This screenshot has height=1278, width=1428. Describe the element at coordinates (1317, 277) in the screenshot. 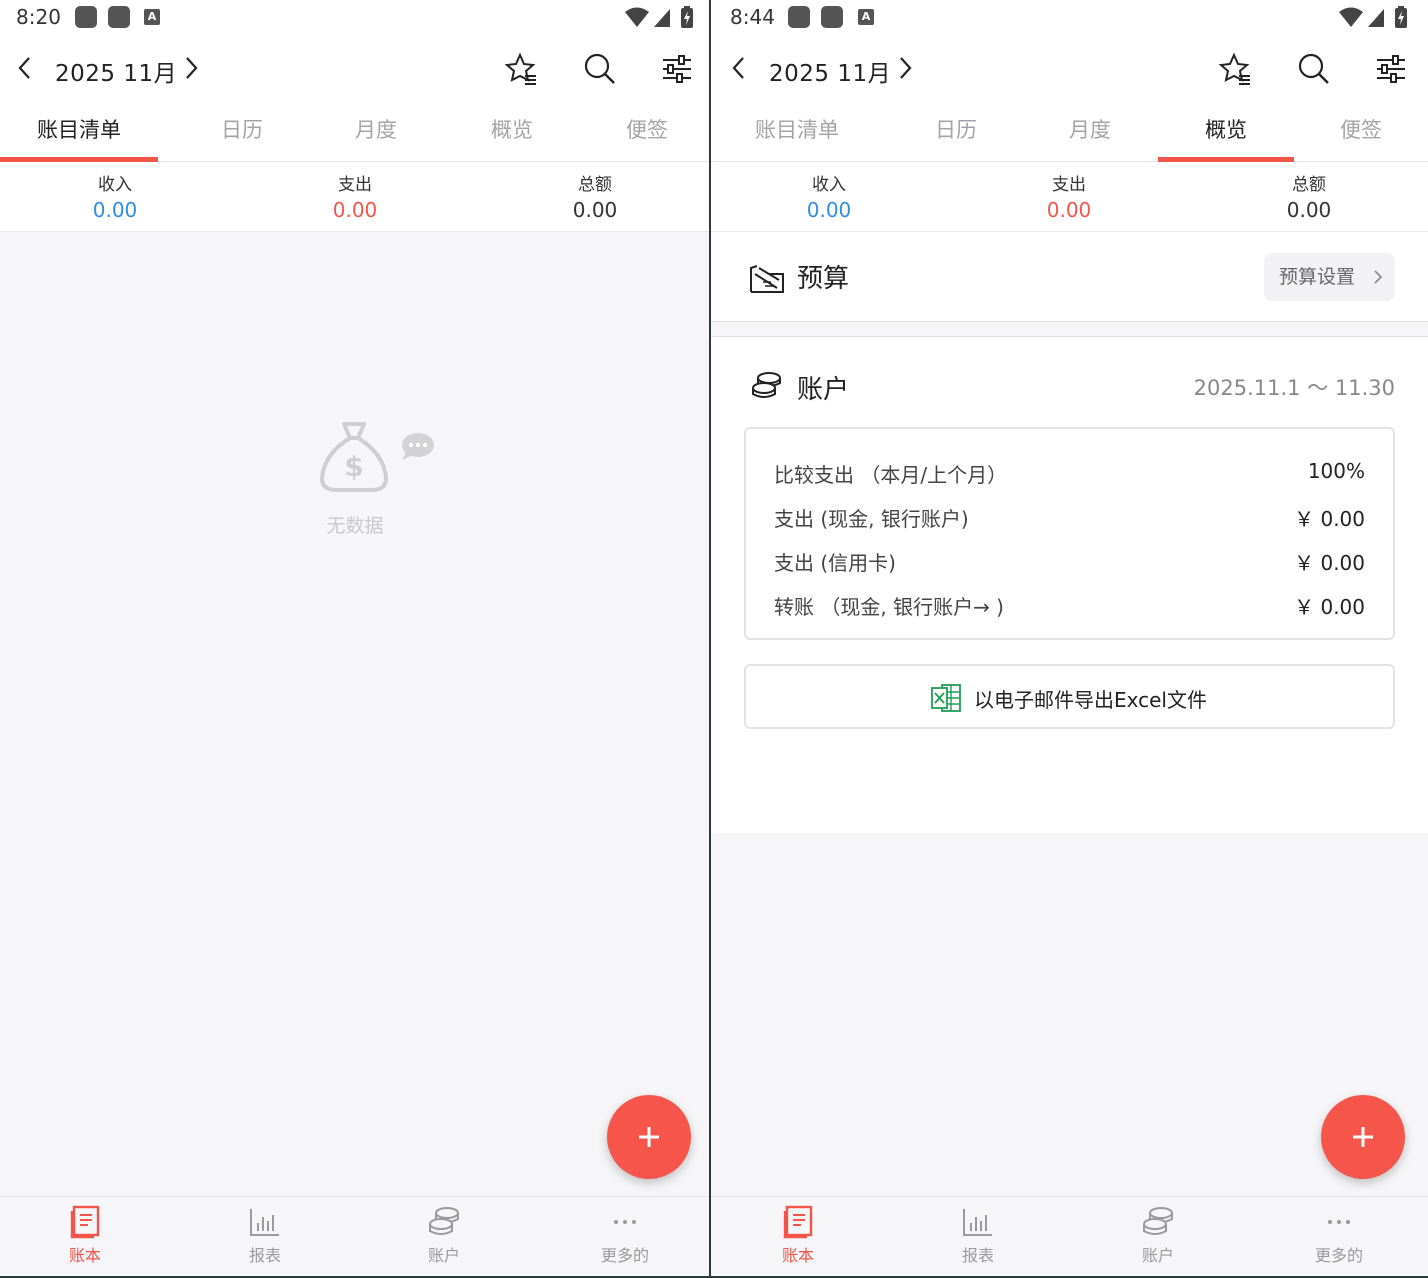

I see `budget-settings-label: 预算设置` at that location.